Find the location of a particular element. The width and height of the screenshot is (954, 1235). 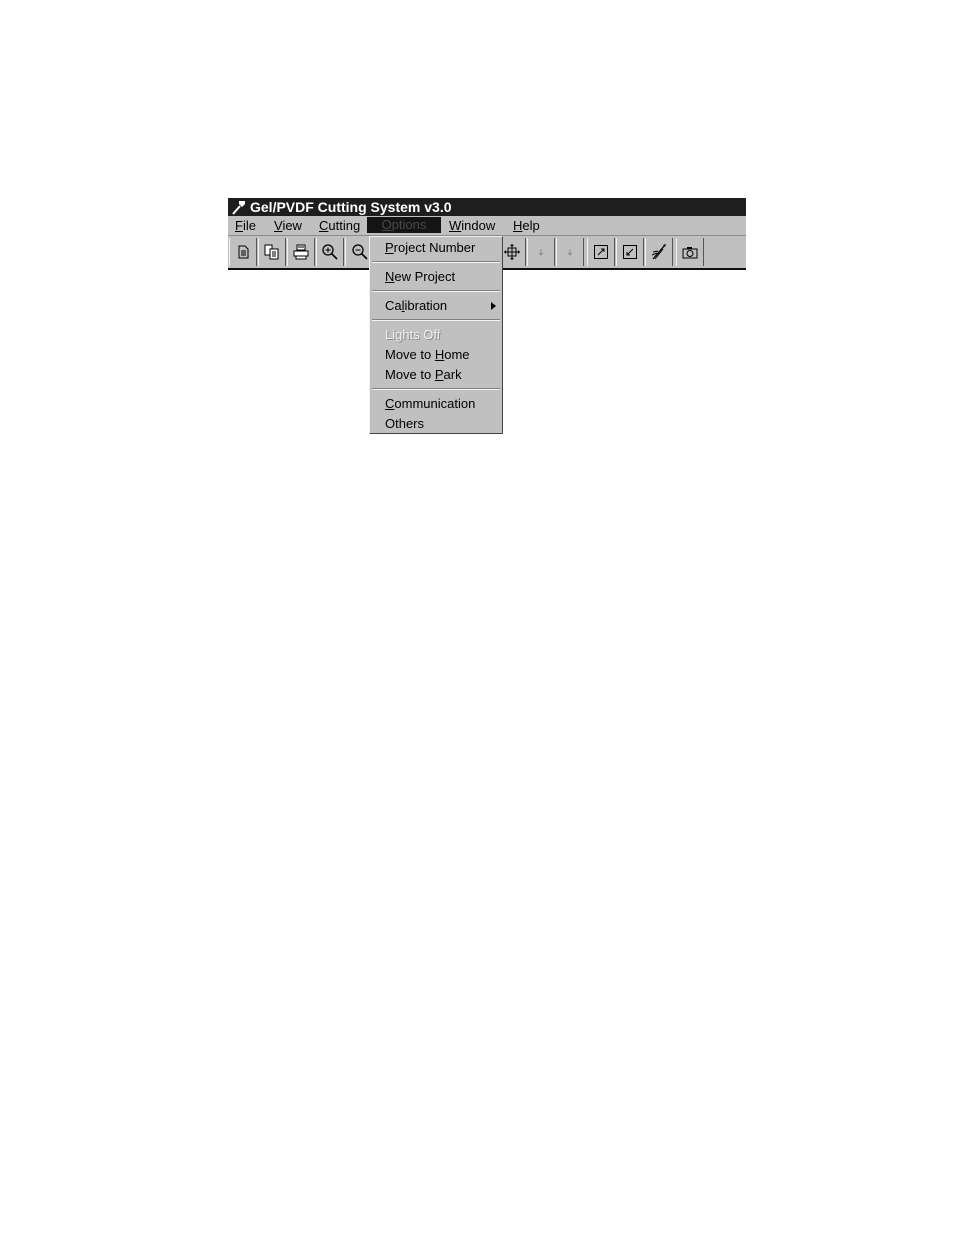

submenu-arrow-icon is located at coordinates (493, 306).